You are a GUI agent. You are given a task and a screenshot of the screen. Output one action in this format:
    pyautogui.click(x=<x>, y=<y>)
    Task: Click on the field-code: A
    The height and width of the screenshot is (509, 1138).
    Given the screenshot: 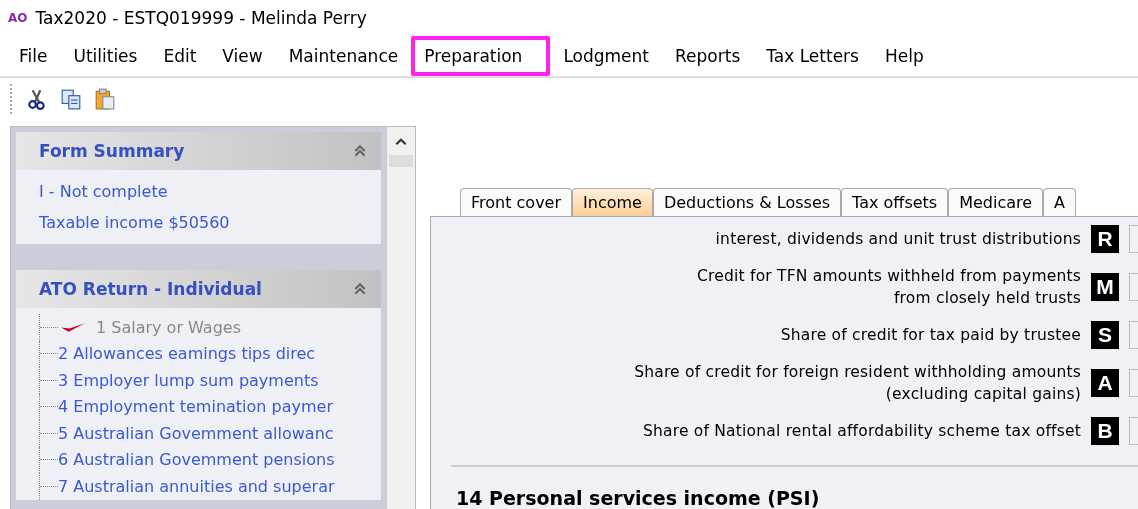 What is the action you would take?
    pyautogui.click(x=1105, y=383)
    